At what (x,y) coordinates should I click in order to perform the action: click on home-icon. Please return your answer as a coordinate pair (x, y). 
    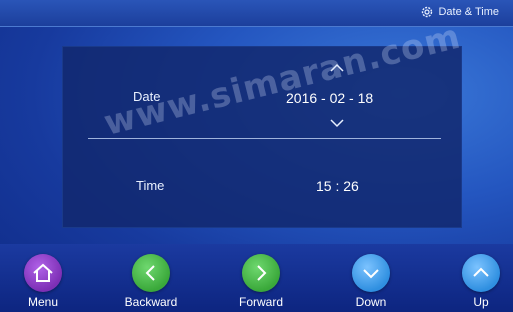
    Looking at the image, I should click on (43, 272).